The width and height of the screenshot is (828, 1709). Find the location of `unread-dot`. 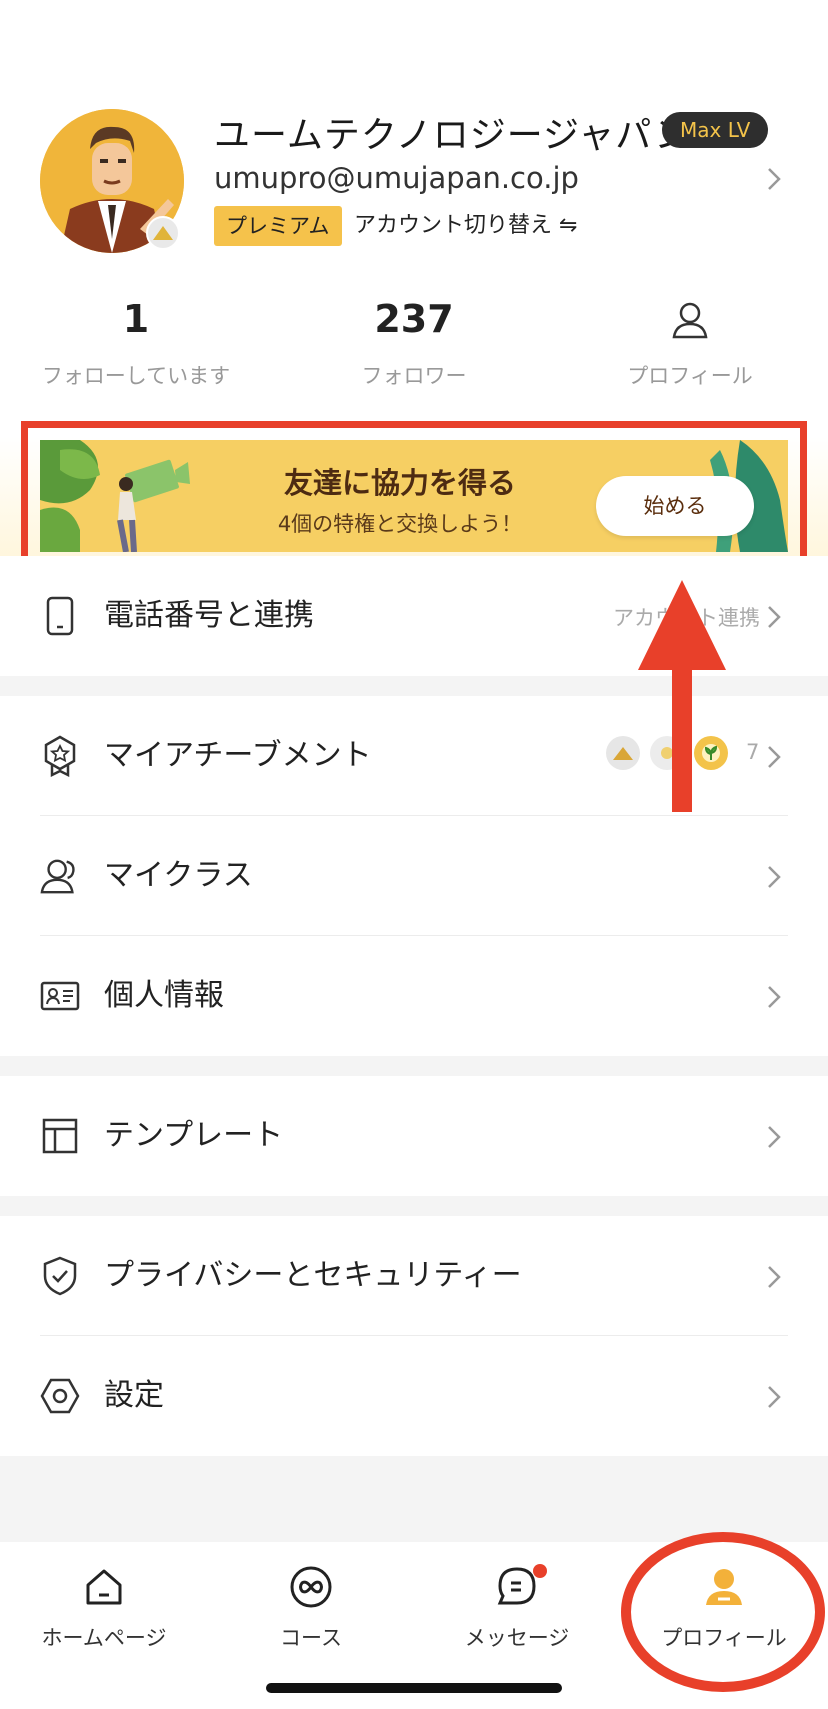

unread-dot is located at coordinates (540, 1571).